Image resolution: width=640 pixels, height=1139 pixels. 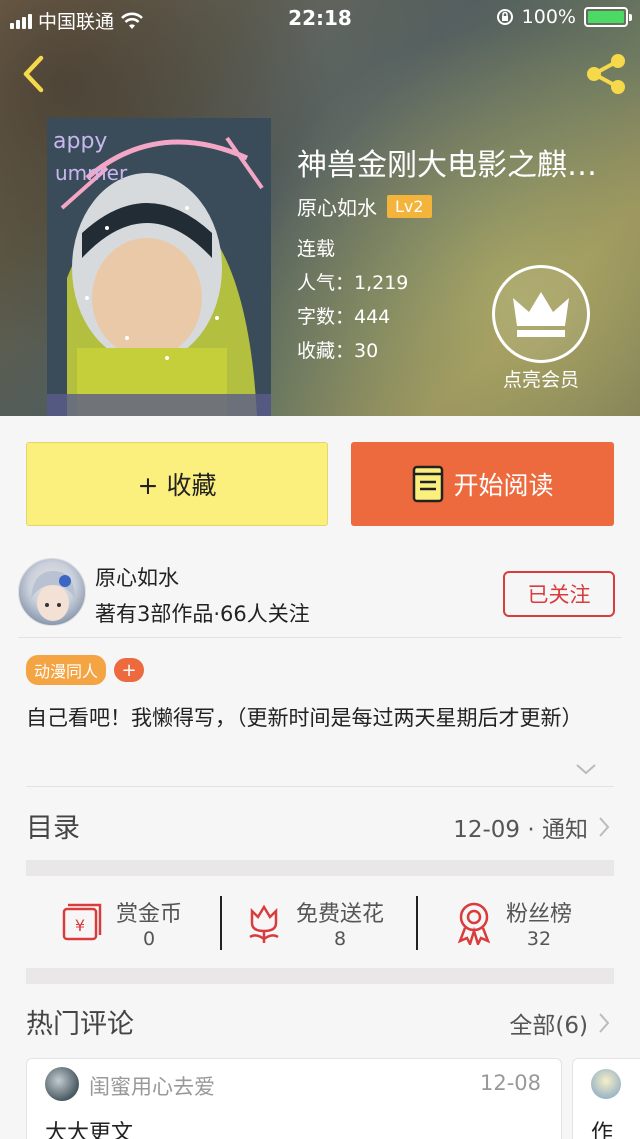 I want to click on comment-card: 作, so click(x=606, y=1098).